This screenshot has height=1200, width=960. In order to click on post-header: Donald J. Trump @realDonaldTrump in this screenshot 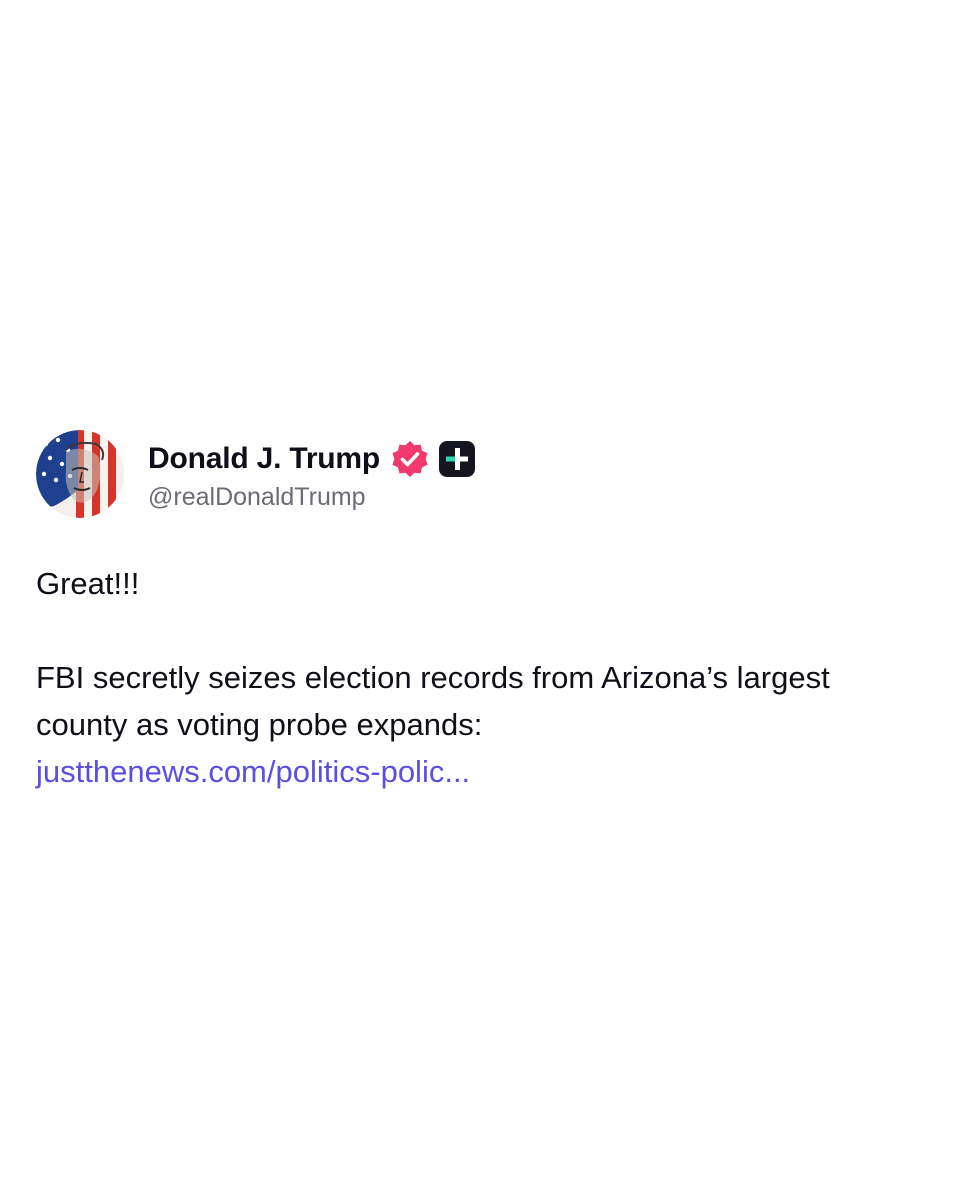, I will do `click(481, 474)`.